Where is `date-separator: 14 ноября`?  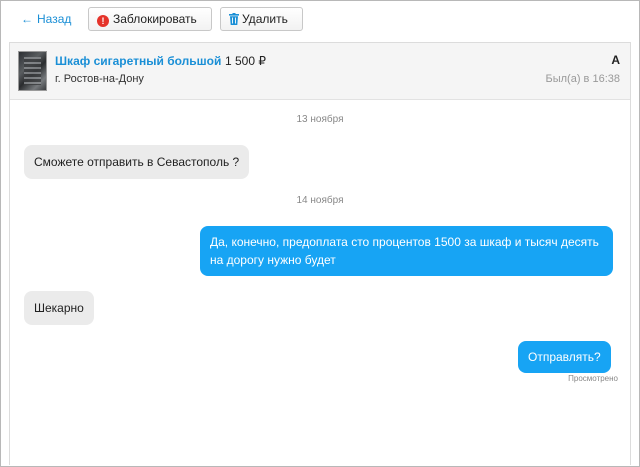
date-separator: 14 ноября is located at coordinates (320, 200).